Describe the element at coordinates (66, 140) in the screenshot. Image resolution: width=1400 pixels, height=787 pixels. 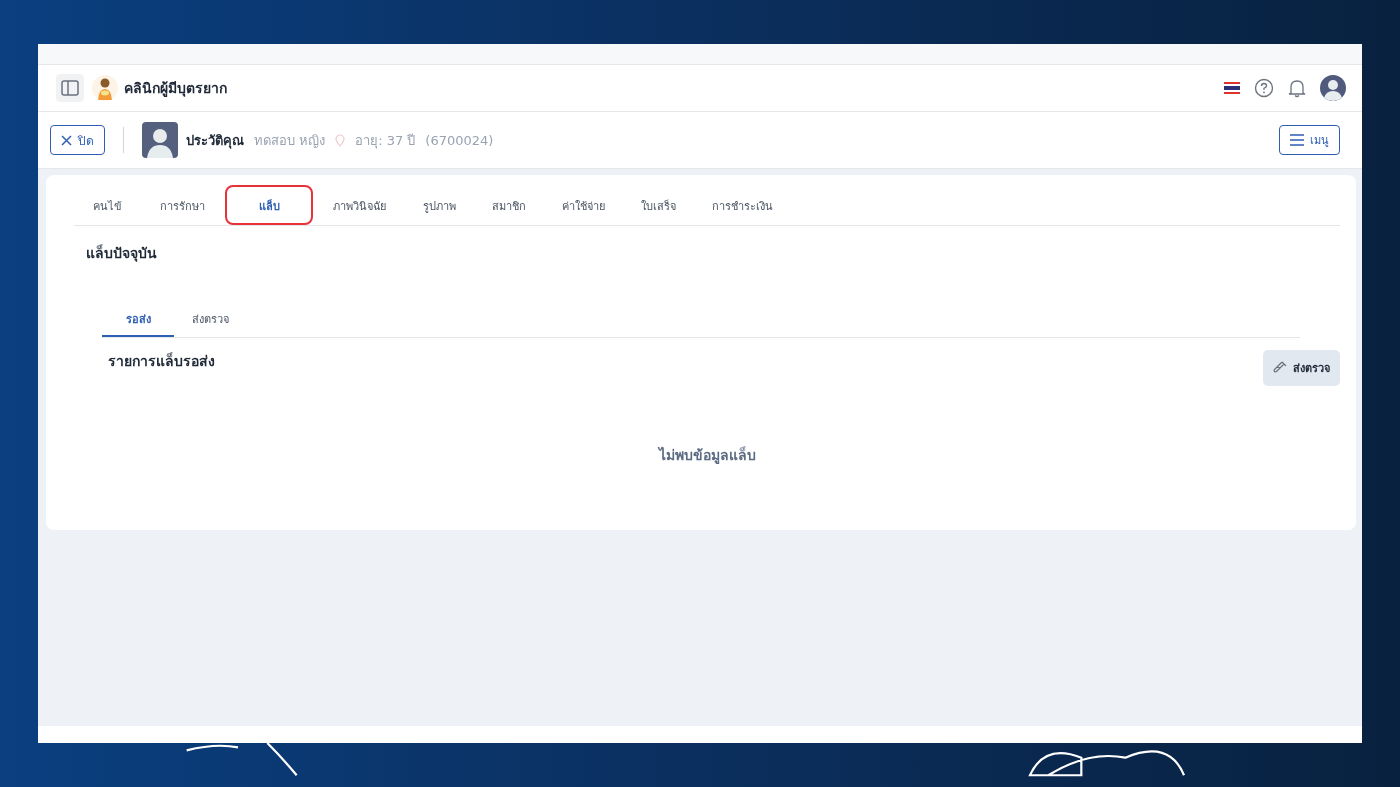
I see `close-icon` at that location.